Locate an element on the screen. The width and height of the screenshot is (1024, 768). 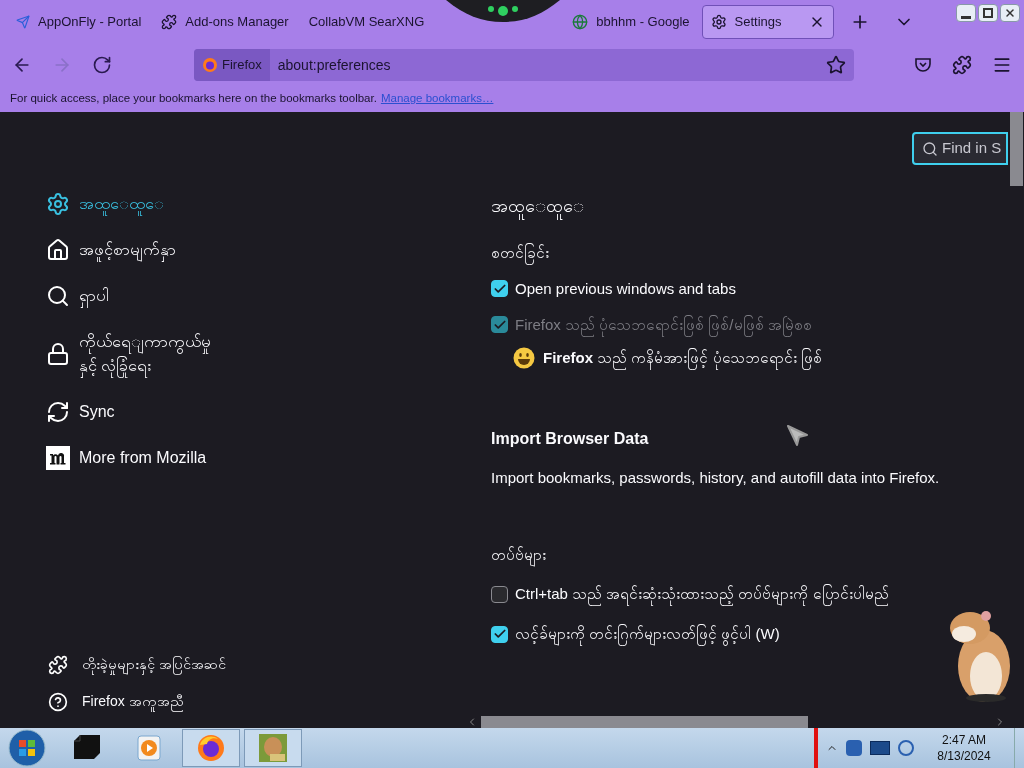
help-icon is located at coordinates (58, 701).